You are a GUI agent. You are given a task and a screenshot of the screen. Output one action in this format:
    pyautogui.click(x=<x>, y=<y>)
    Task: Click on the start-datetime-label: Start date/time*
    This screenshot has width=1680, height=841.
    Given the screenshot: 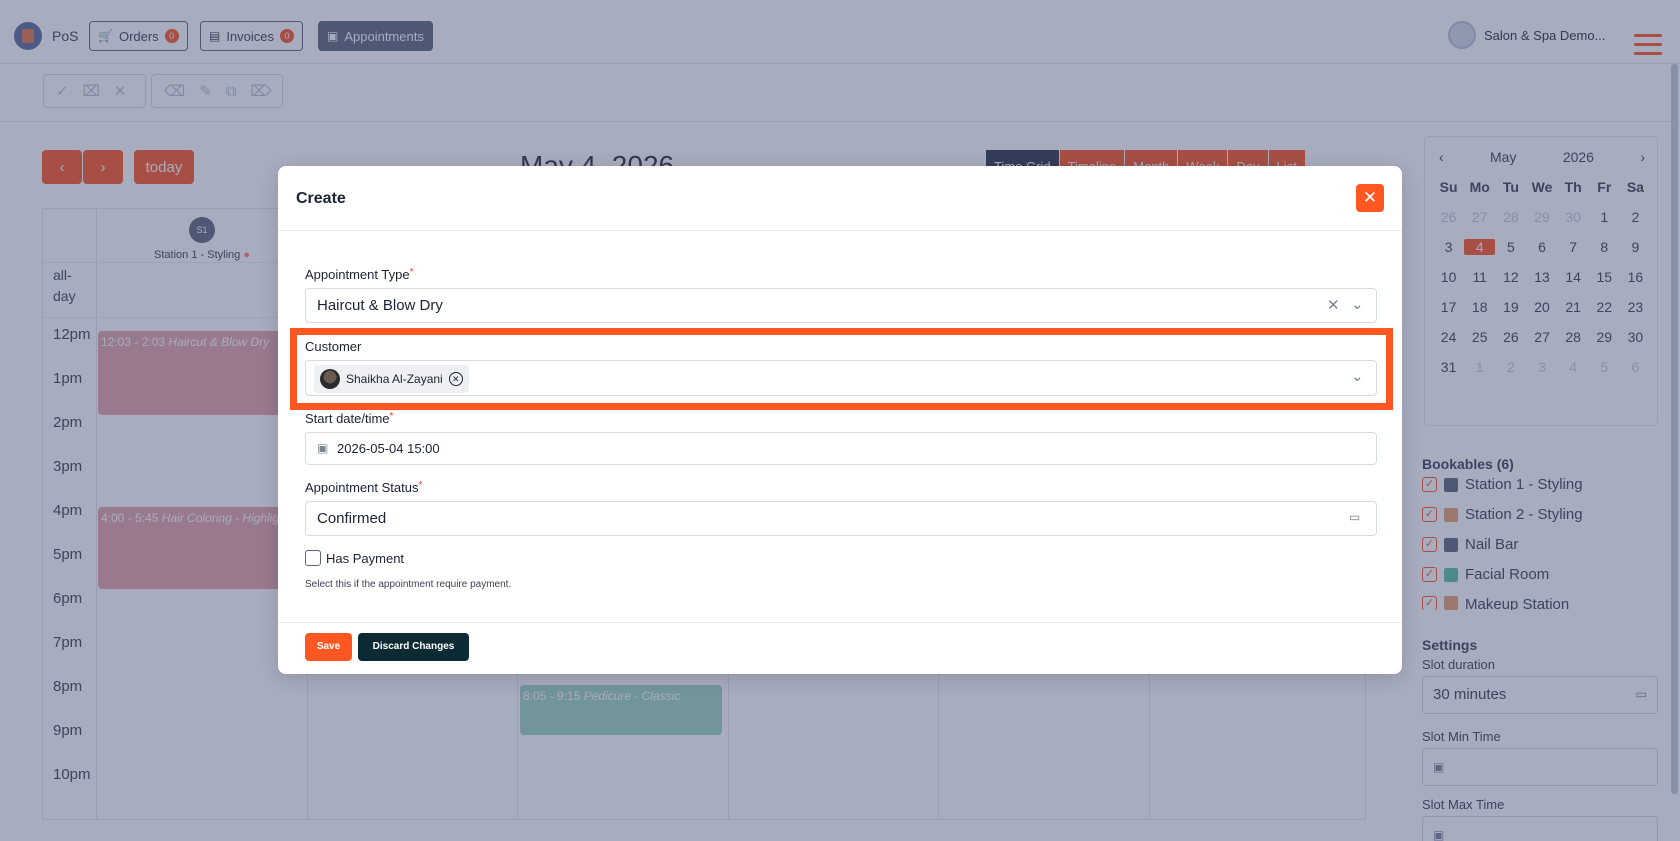 What is the action you would take?
    pyautogui.click(x=349, y=418)
    